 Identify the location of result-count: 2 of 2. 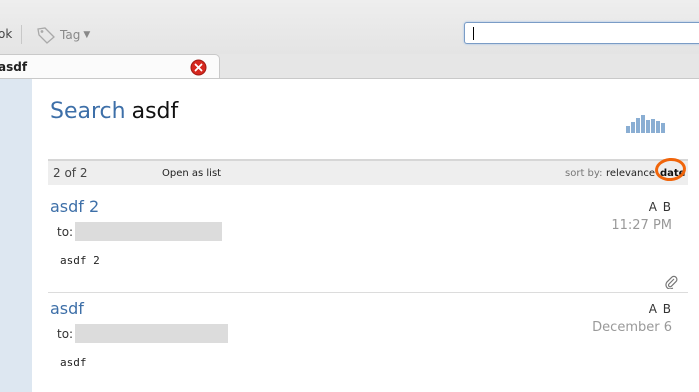
(70, 173).